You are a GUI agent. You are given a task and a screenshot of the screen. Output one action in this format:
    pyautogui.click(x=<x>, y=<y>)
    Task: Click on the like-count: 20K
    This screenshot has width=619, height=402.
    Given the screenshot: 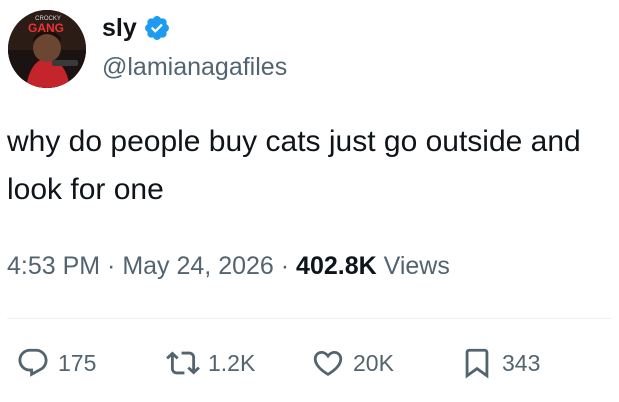 What is the action you would take?
    pyautogui.click(x=373, y=362)
    